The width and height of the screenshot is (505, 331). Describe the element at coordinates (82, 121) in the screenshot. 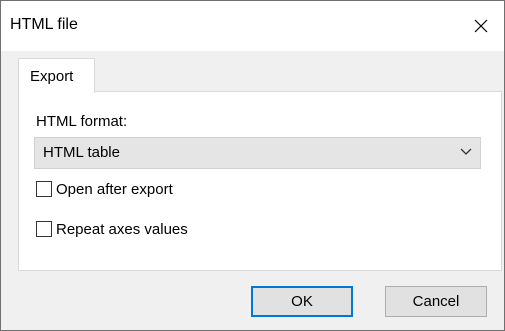

I see `html-format-label: HTML format:` at that location.